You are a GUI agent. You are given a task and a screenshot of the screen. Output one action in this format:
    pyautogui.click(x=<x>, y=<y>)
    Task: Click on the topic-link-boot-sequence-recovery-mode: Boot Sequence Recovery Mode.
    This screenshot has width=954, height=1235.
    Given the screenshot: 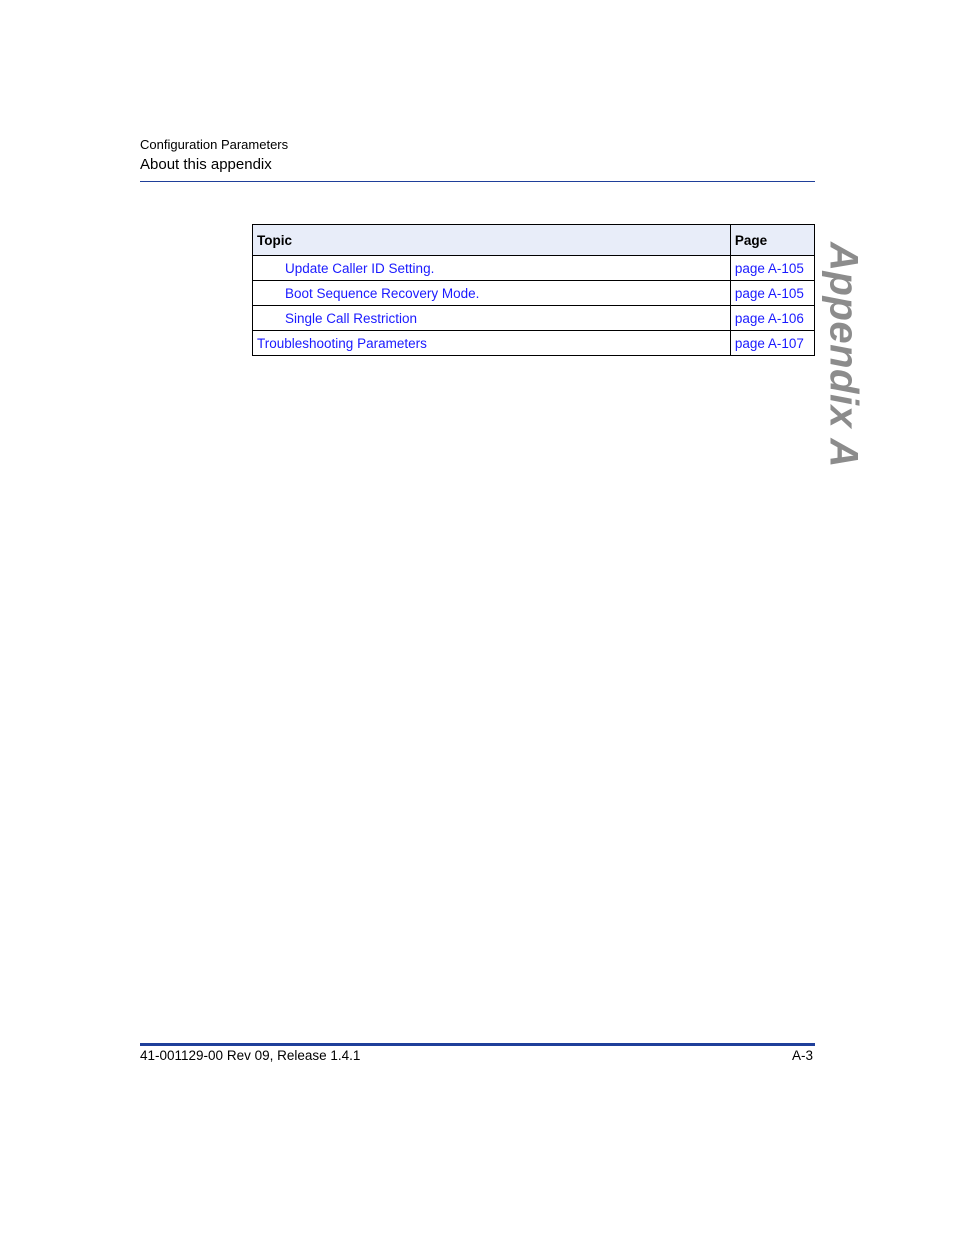 What is the action you would take?
    pyautogui.click(x=368, y=293)
    